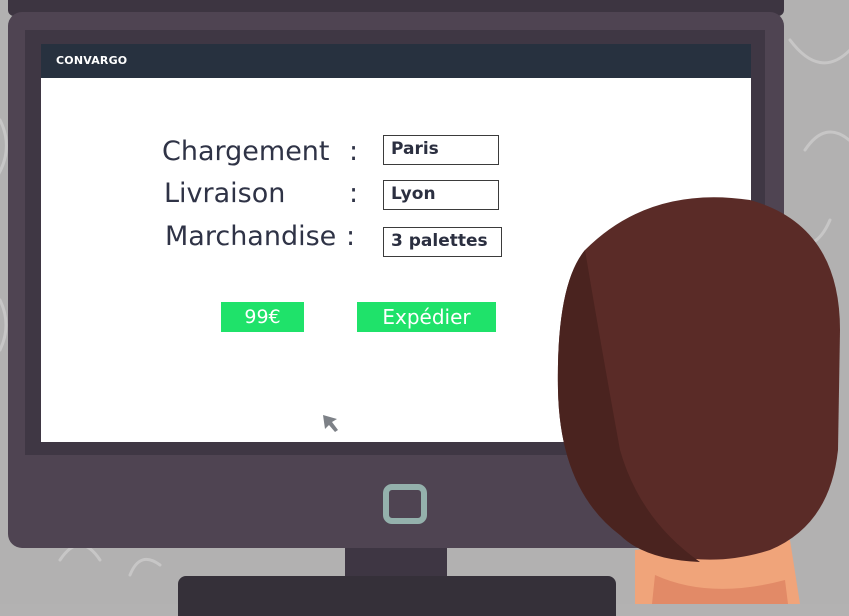 The width and height of the screenshot is (849, 616). What do you see at coordinates (396, 61) in the screenshot?
I see `app-header: CONVARGO` at bounding box center [396, 61].